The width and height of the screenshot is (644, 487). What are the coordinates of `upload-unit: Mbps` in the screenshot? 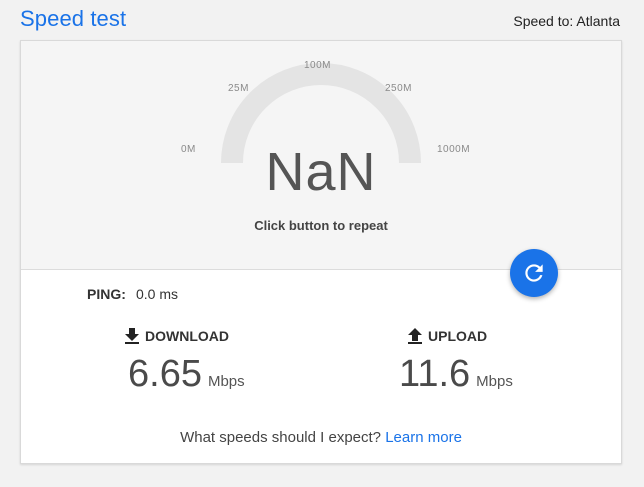 It's located at (494, 381).